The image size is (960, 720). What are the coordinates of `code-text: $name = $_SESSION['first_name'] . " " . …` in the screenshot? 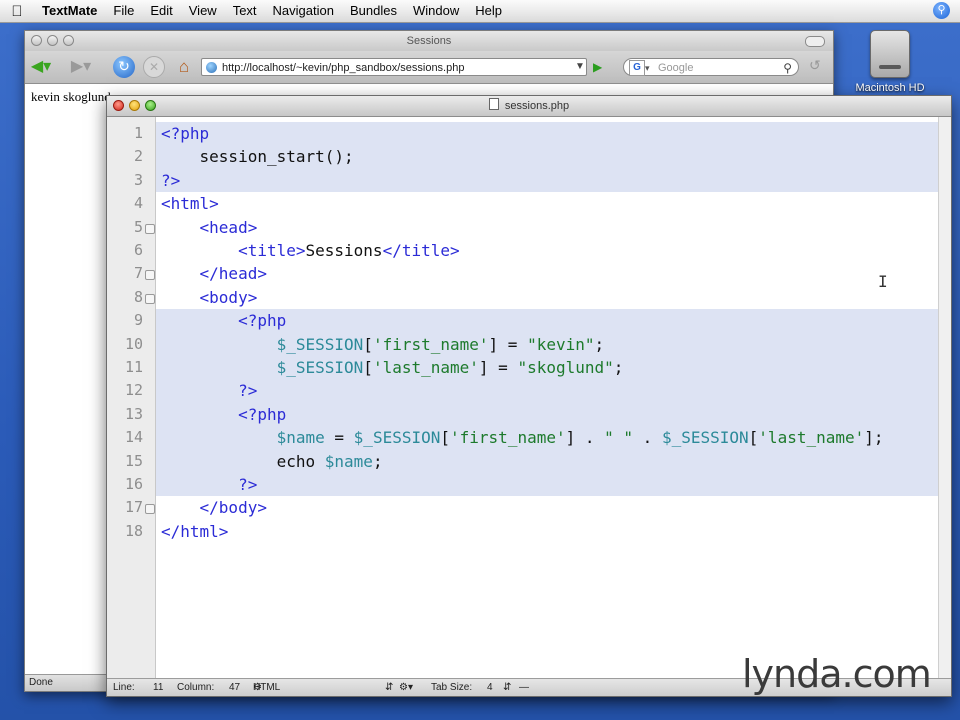 It's located at (522, 437).